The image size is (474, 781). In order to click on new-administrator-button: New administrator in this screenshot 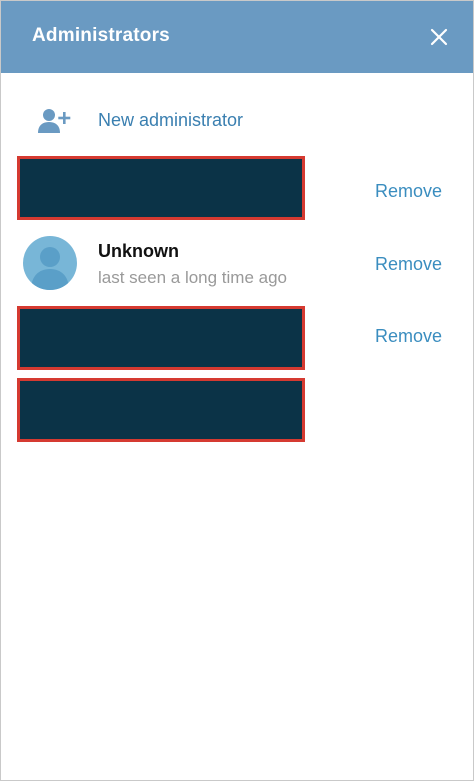, I will do `click(237, 121)`.